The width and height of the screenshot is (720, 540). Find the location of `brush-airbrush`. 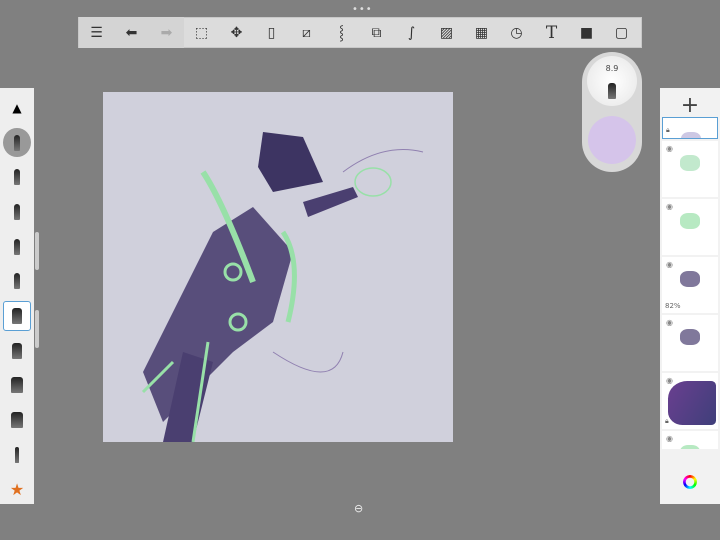

brush-airbrush is located at coordinates (17, 142).